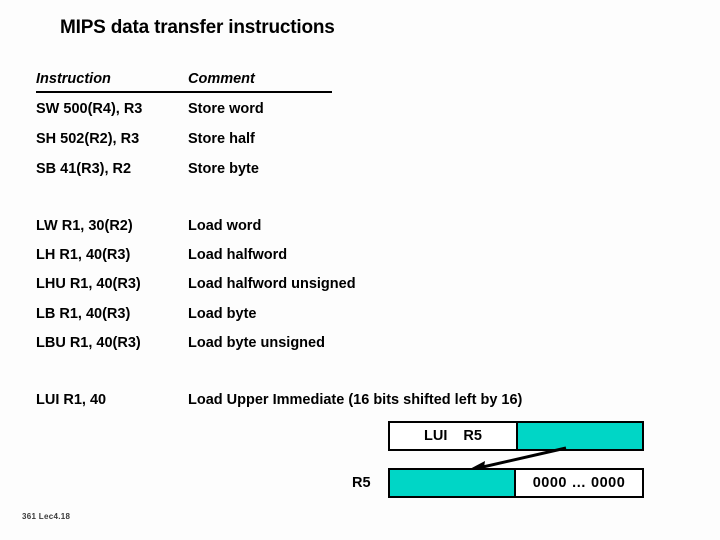 Image resolution: width=720 pixels, height=540 pixels. Describe the element at coordinates (356, 257) in the screenshot. I see `table-row: LH R1, 40(R3) Load halfword` at that location.